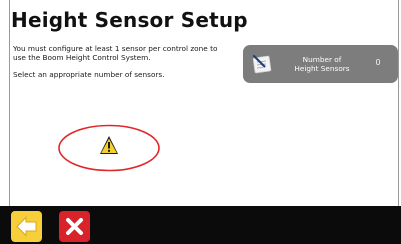 The height and width of the screenshot is (244, 401). Describe the element at coordinates (378, 62) in the screenshot. I see `sensor-count-value: 0` at that location.